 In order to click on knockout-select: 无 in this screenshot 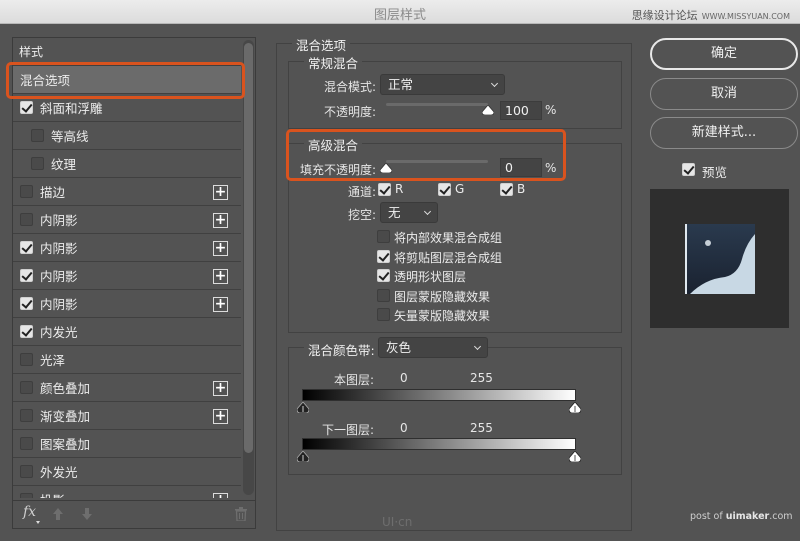, I will do `click(409, 212)`.